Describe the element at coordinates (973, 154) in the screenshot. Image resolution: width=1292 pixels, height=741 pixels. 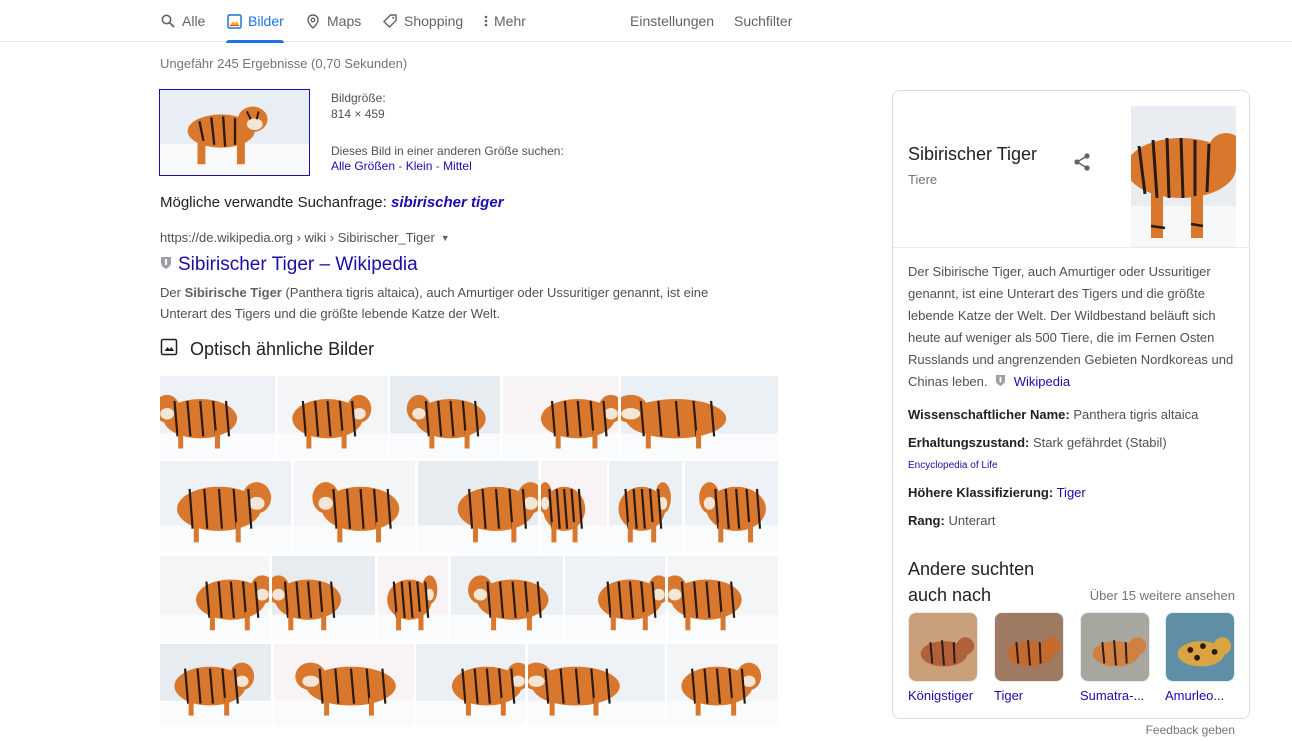
I see `panel-title: Sibirischer Tiger` at that location.